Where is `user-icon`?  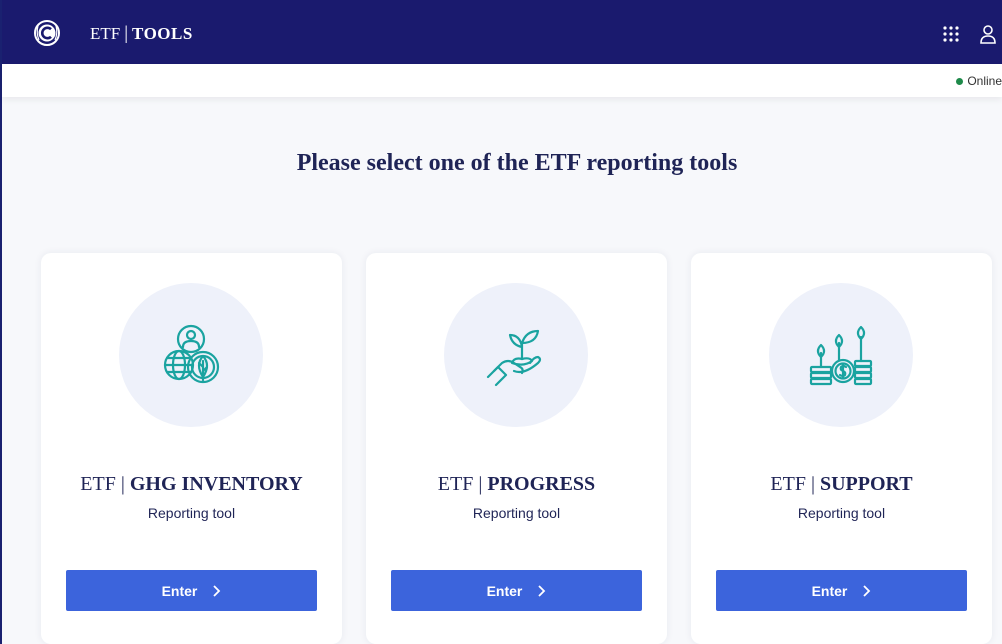
user-icon is located at coordinates (988, 34).